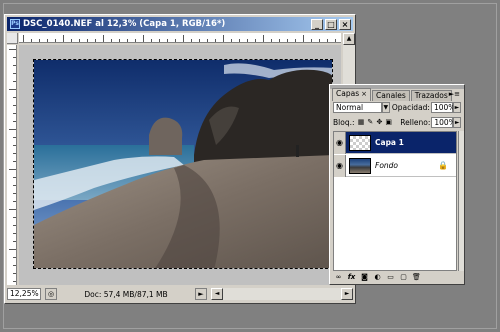  Describe the element at coordinates (454, 94) in the screenshot. I see `panel-menu-icon: ►≡` at that location.